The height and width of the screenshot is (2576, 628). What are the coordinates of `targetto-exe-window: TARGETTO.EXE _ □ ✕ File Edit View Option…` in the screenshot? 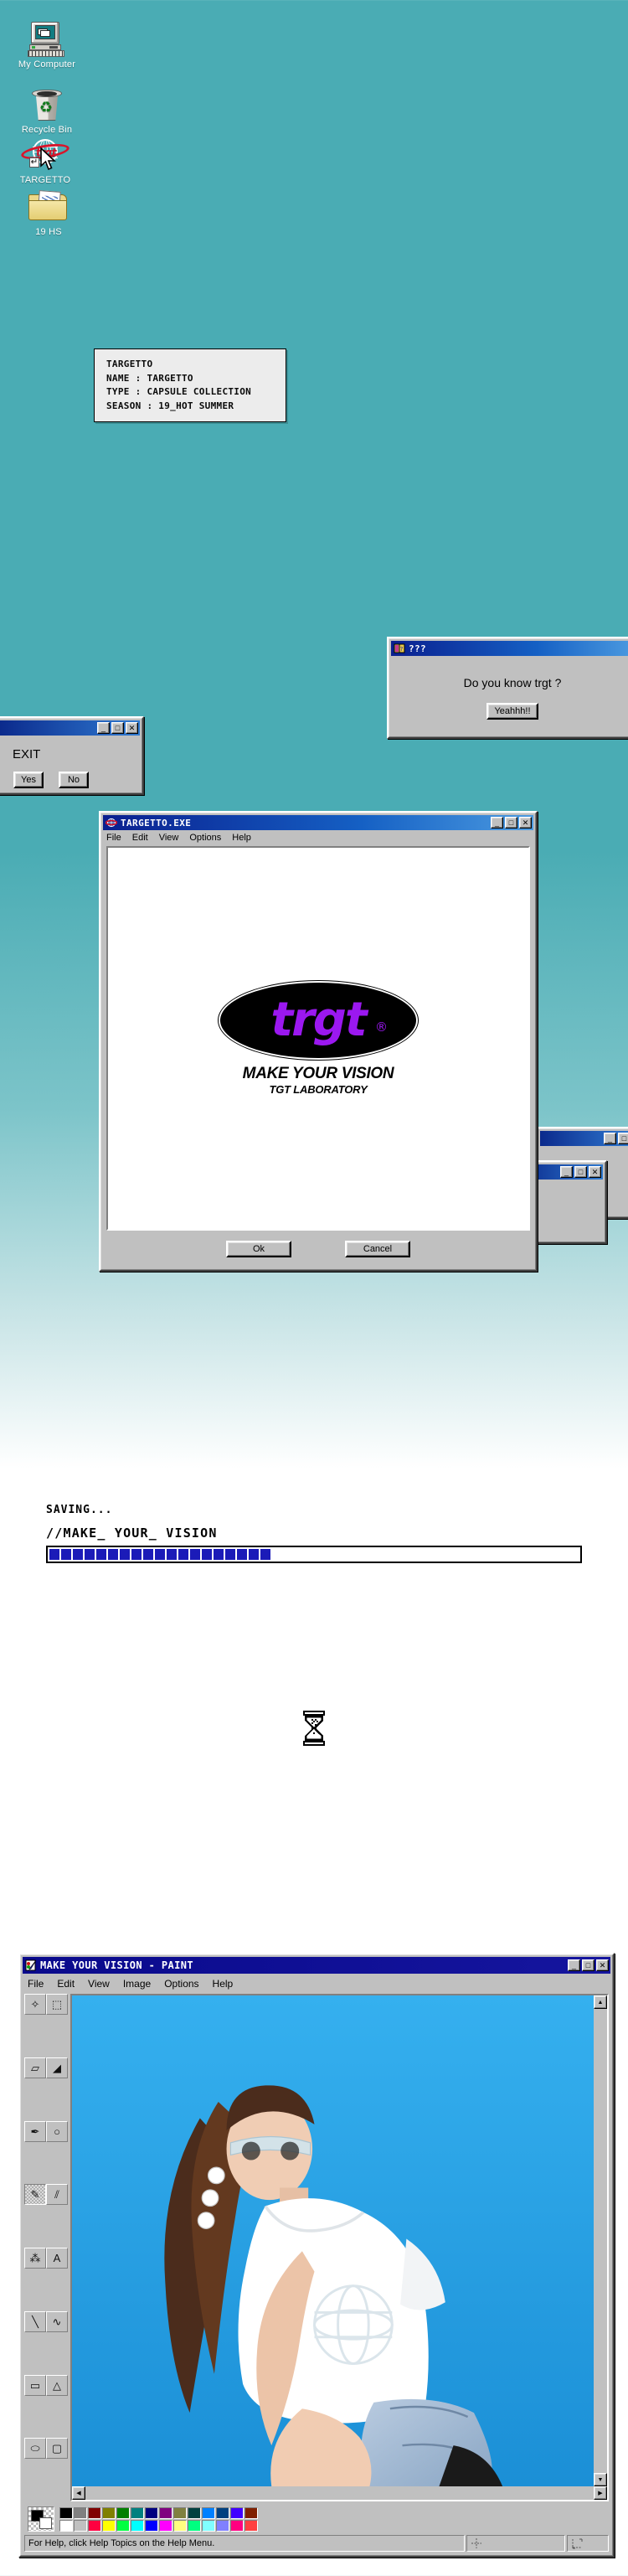 It's located at (319, 1041).